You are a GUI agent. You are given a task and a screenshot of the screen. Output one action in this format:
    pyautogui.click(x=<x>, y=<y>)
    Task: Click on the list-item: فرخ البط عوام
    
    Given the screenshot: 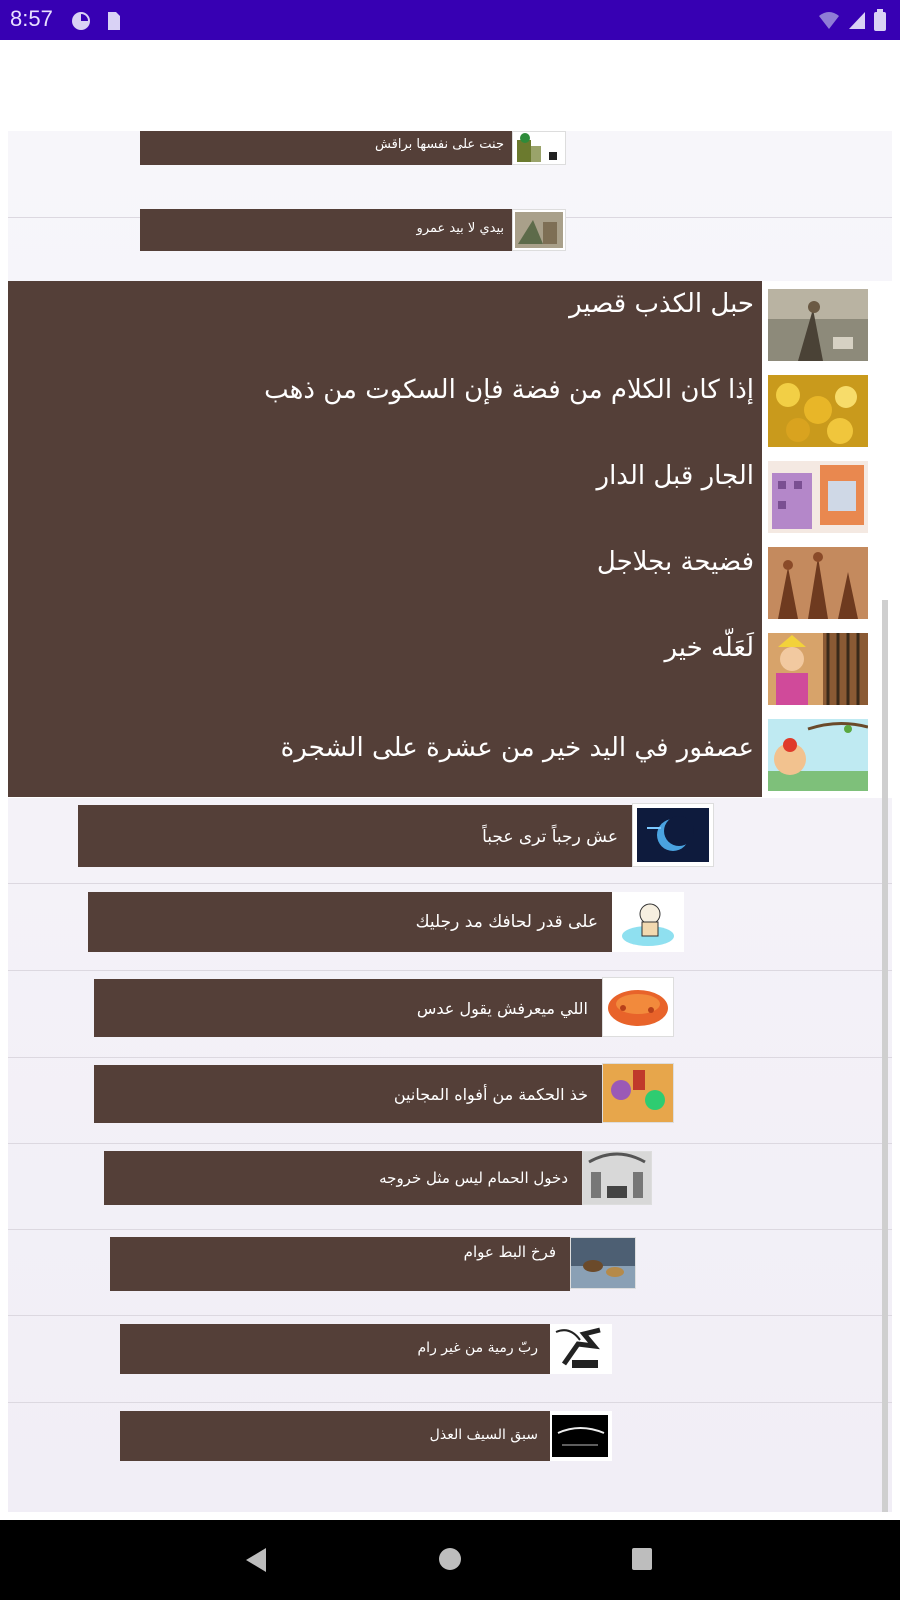 What is the action you would take?
    pyautogui.click(x=450, y=1272)
    